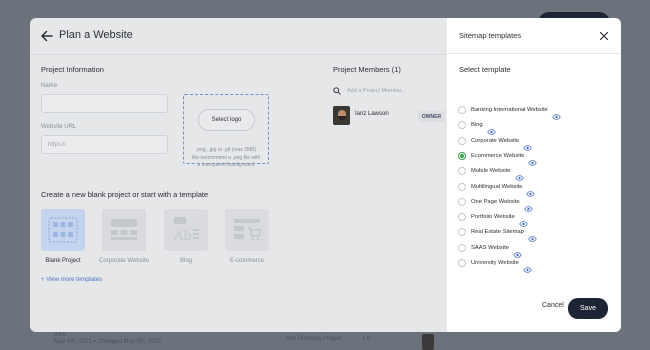  Describe the element at coordinates (367, 69) in the screenshot. I see `project-members-heading: Project Members (1)` at that location.